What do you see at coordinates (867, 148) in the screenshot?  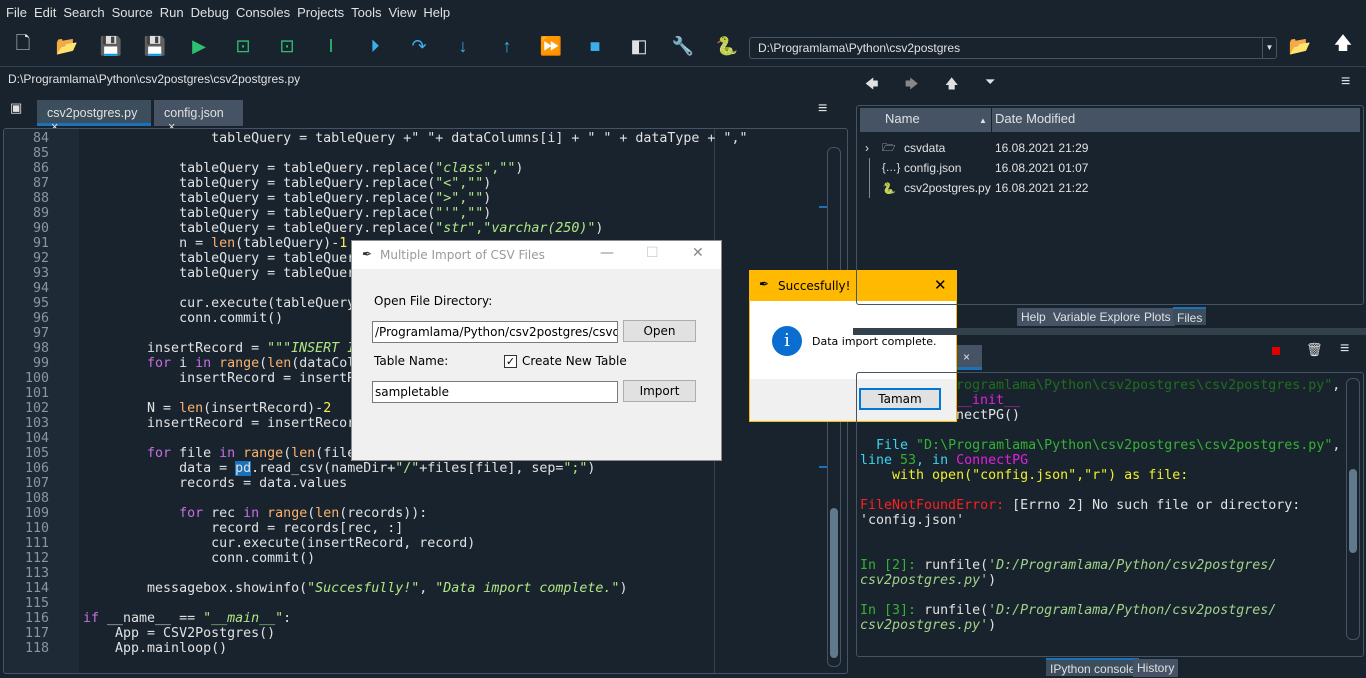 I see `chevron-right-icon: ›` at bounding box center [867, 148].